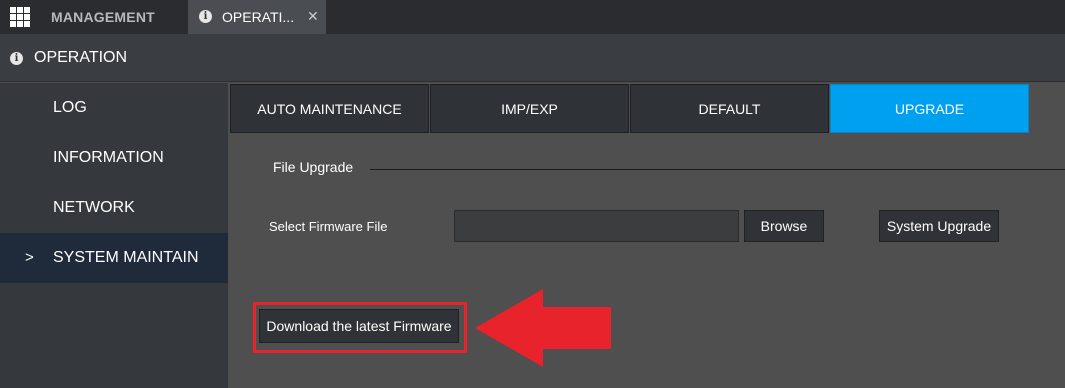 This screenshot has height=388, width=1065. Describe the element at coordinates (784, 226) in the screenshot. I see `browse-button: Browse` at that location.